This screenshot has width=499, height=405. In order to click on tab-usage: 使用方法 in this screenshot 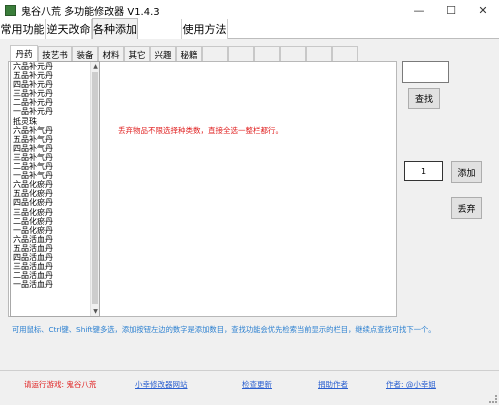, I will do `click(205, 29)`.